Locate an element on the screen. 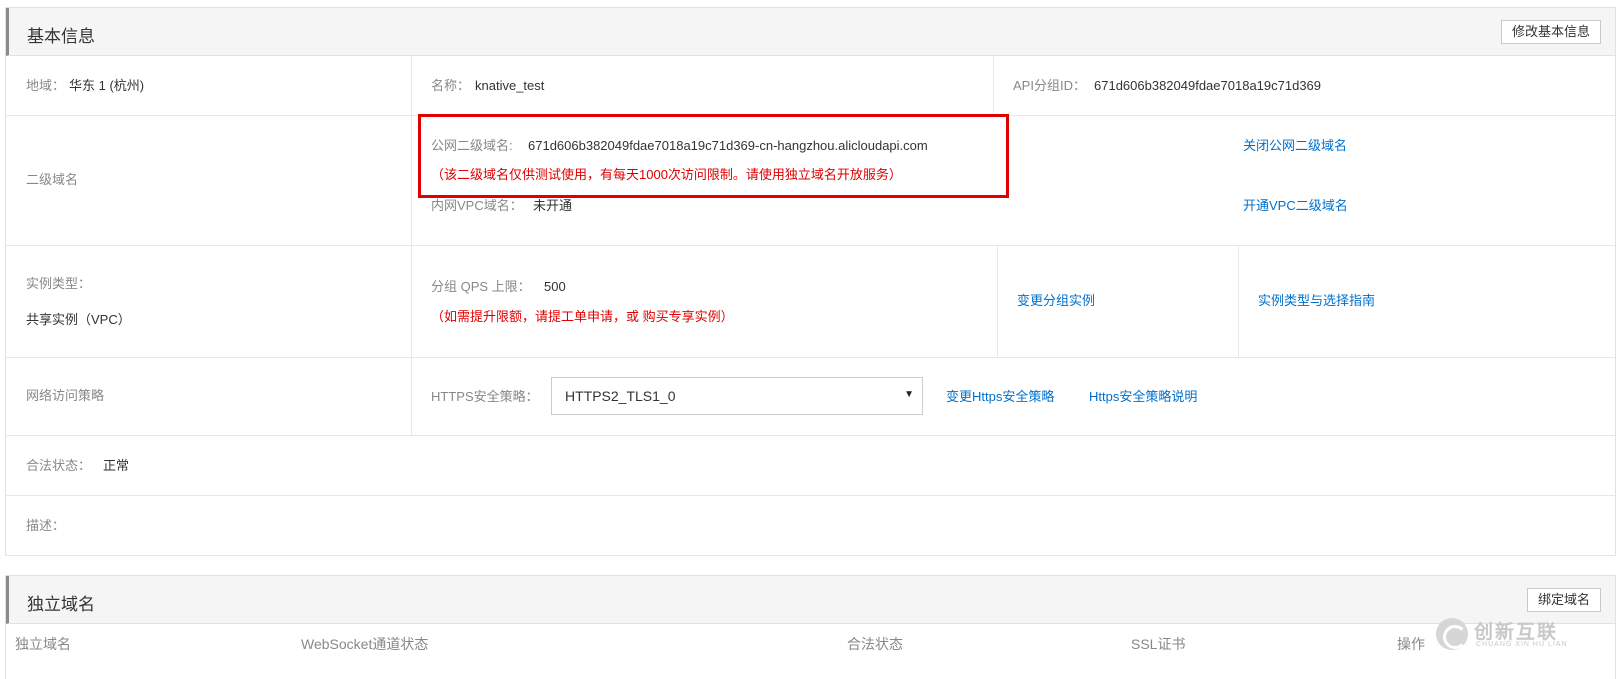 The width and height of the screenshot is (1619, 679). watermark-logo: 创新互联 CHUANG XIN HU LIAN is located at coordinates (1527, 634).